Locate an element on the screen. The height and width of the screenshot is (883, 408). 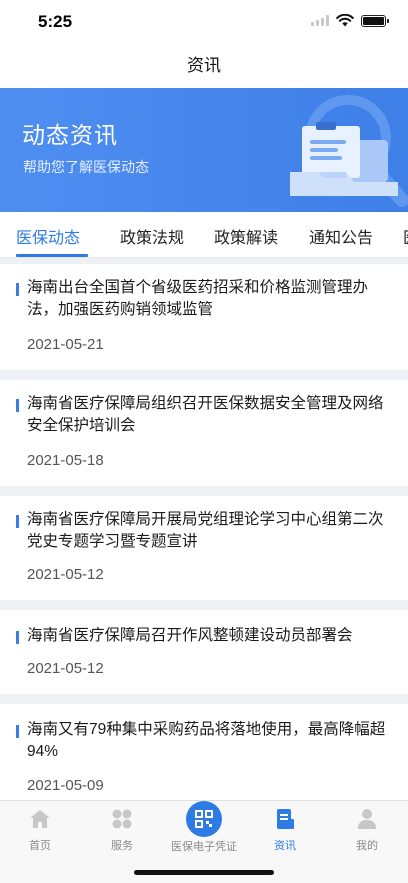
tabbar-label: 医保电子凭证 is located at coordinates (204, 847).